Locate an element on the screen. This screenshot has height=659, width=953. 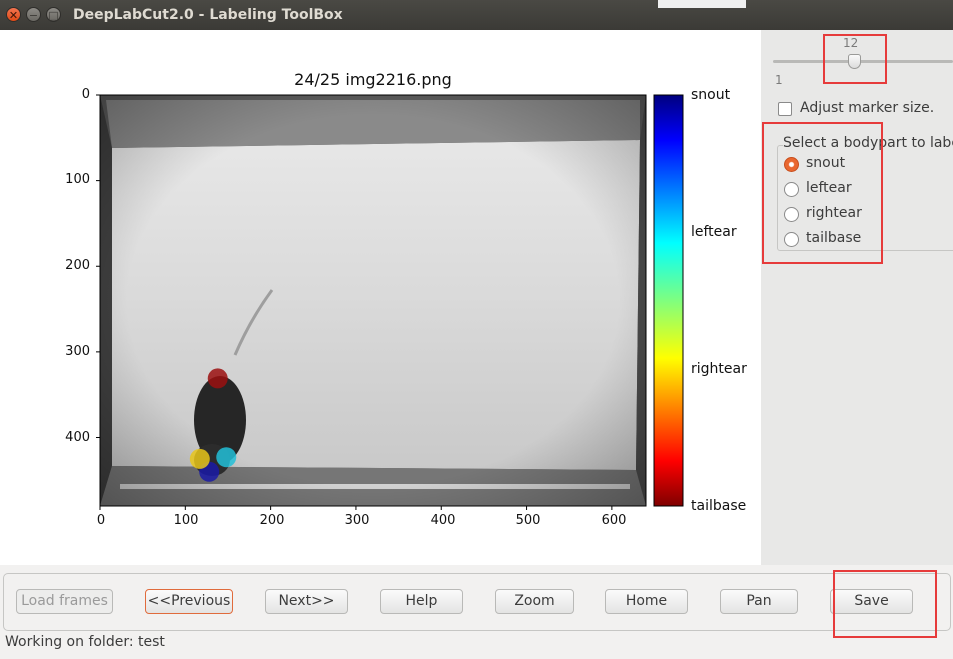
colorbar-label-tailbase: tailbase is located at coordinates (719, 506).